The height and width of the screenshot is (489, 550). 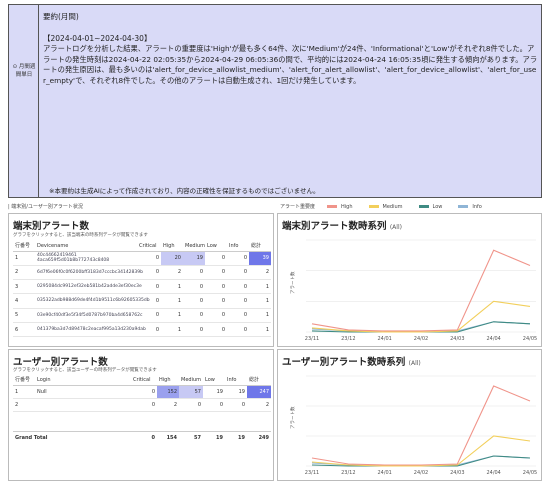 I want to click on user-login: Null, so click(x=83, y=392).